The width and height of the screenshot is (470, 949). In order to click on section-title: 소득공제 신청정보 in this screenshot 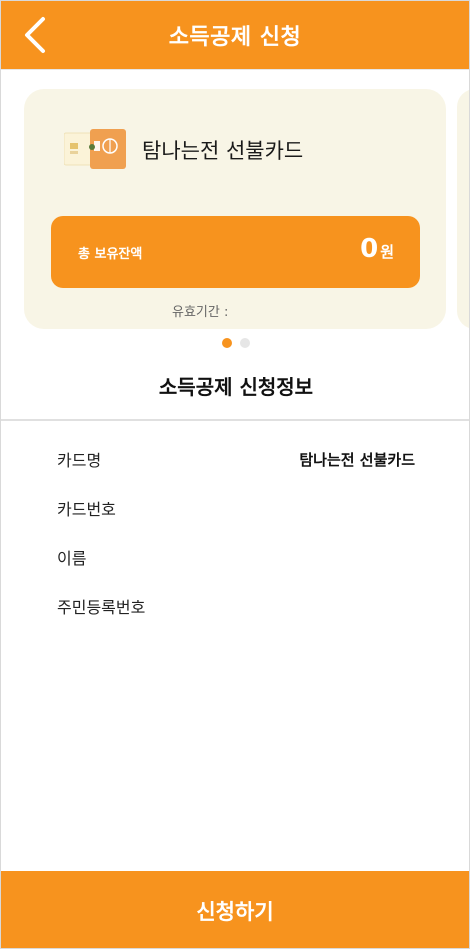, I will do `click(236, 387)`.